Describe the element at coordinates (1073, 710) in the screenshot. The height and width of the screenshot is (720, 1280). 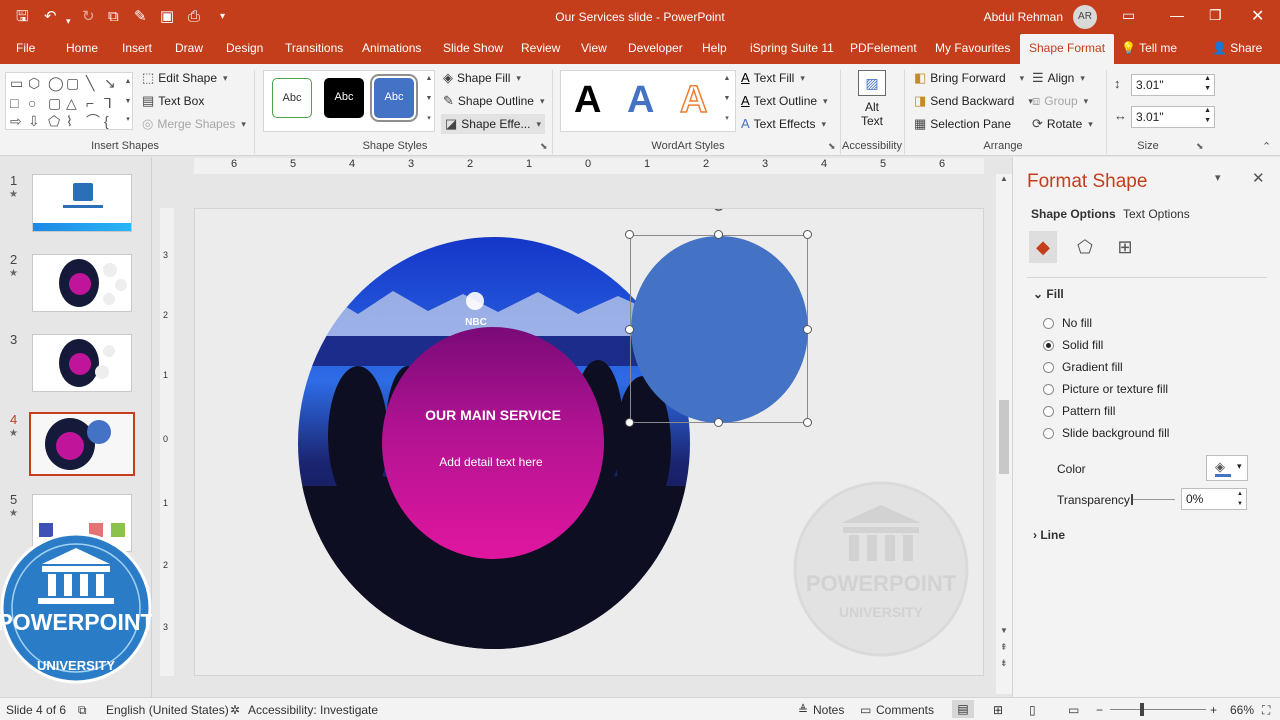
I see `slideshow-icon: ▭` at that location.